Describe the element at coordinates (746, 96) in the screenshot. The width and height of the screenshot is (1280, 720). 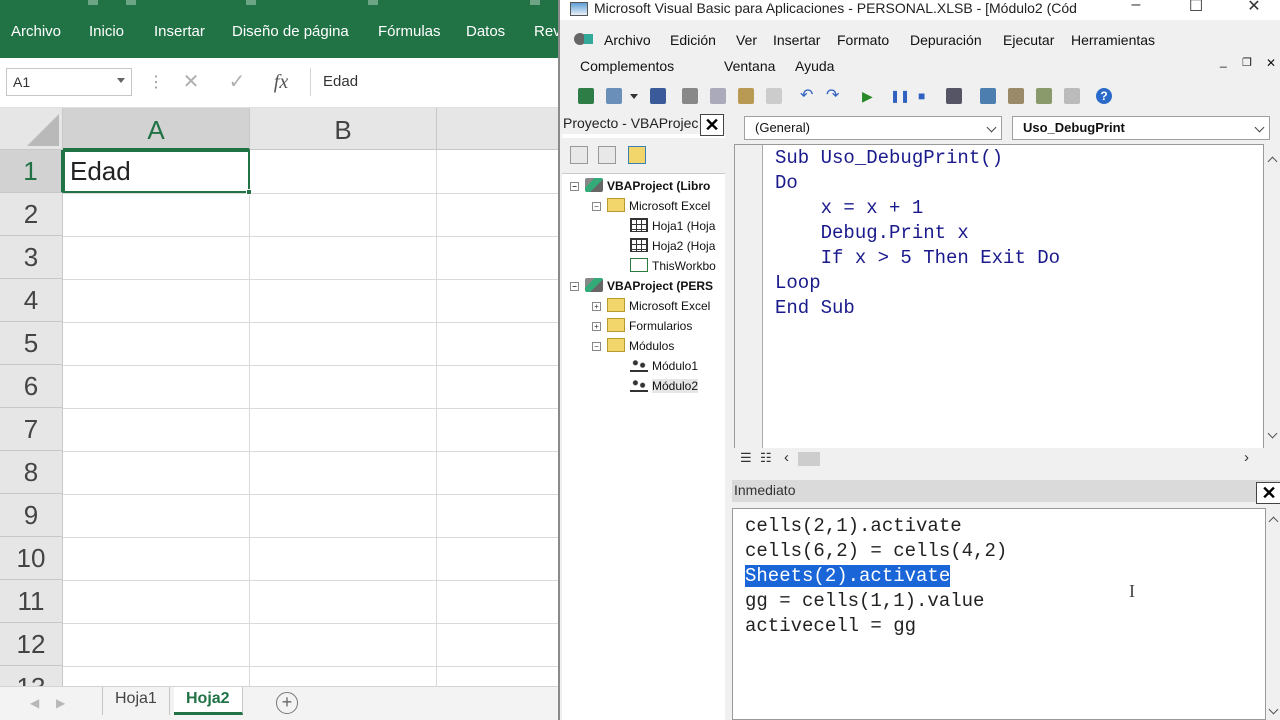
I see `paste-icon` at that location.